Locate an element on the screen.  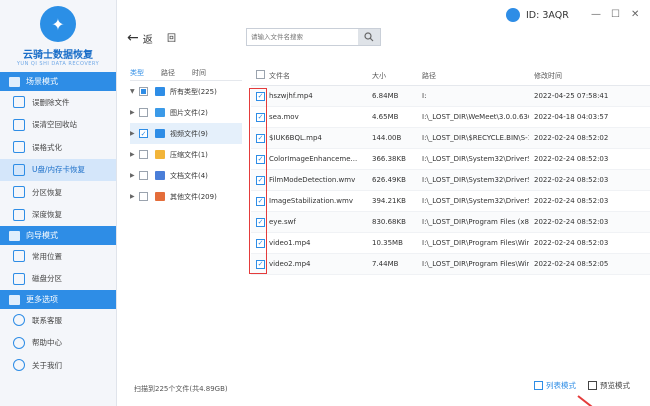
column-name: 文件名 is located at coordinates (320, 76).